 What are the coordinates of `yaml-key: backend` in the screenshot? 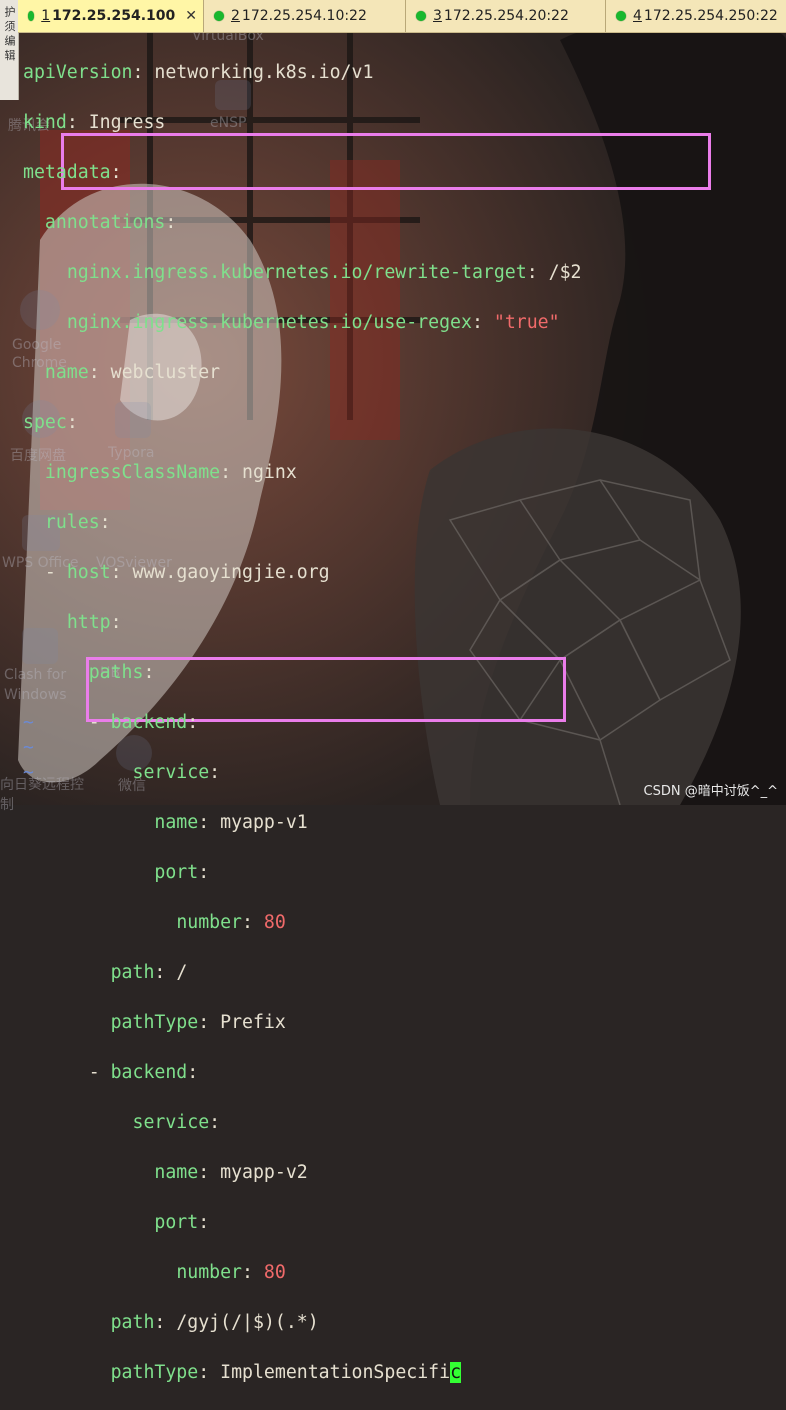 It's located at (149, 722).